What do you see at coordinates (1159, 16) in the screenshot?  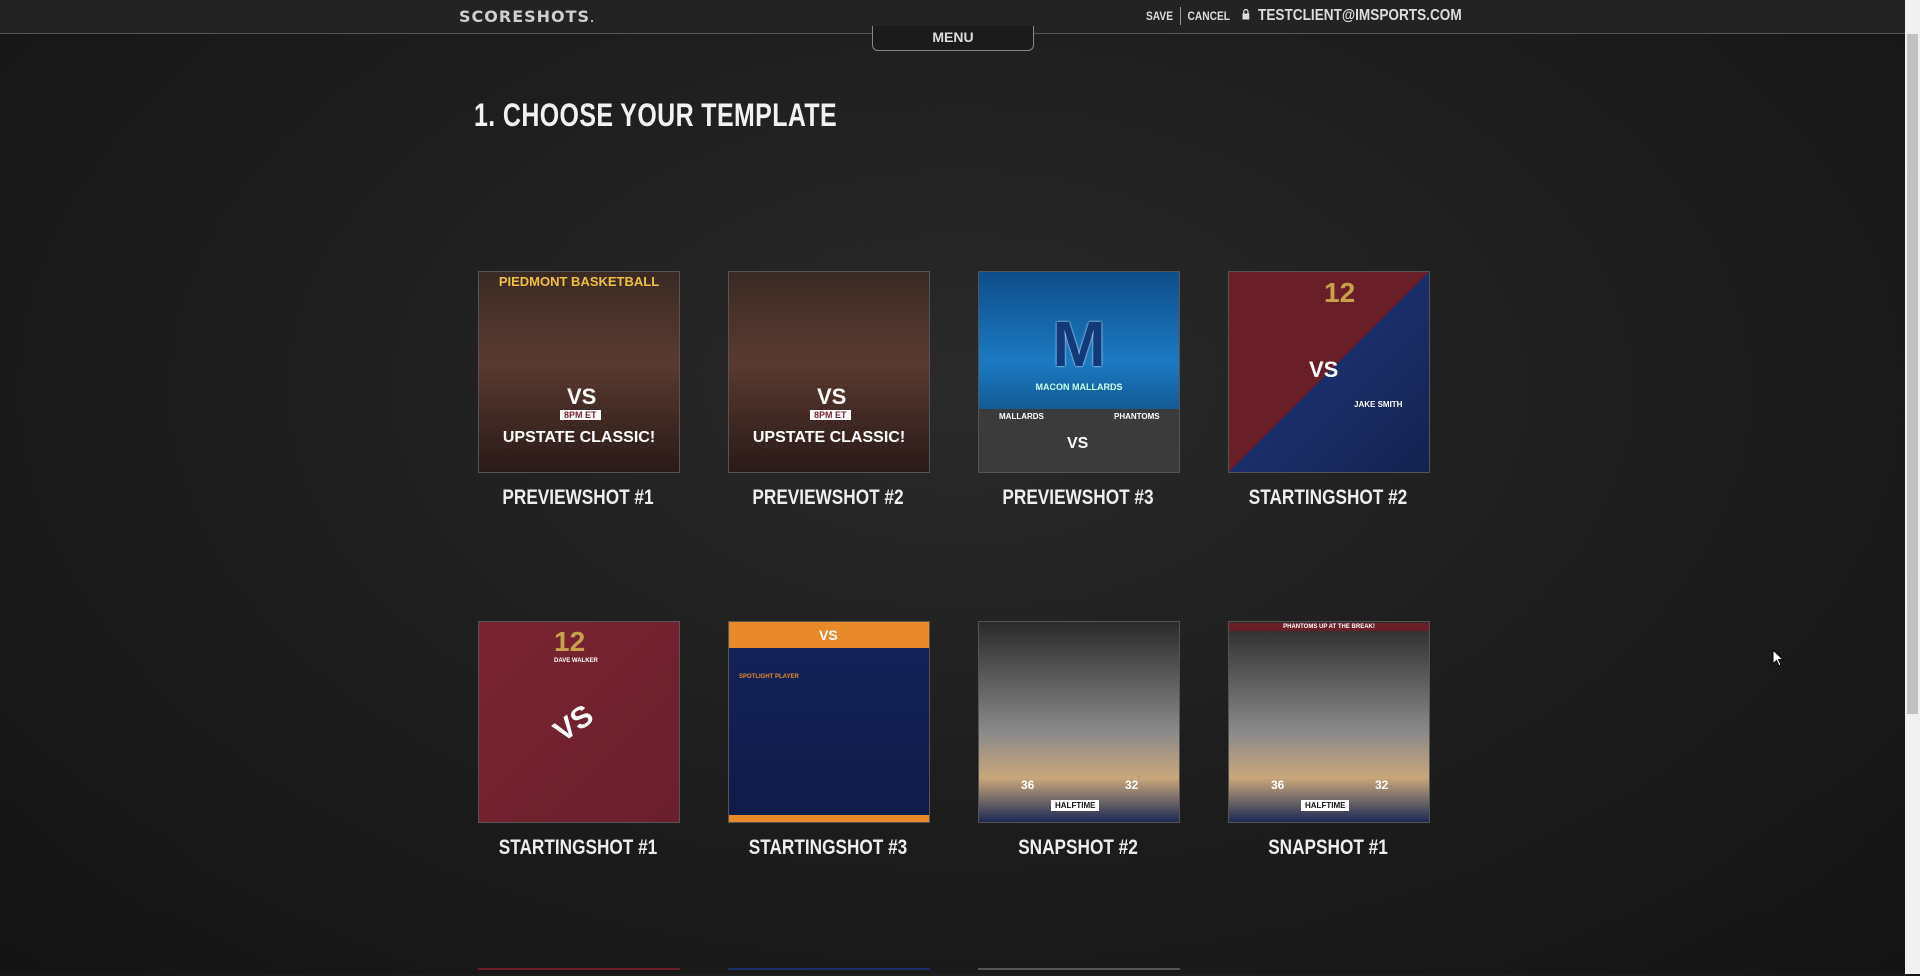 I see `save-button: SAVE` at bounding box center [1159, 16].